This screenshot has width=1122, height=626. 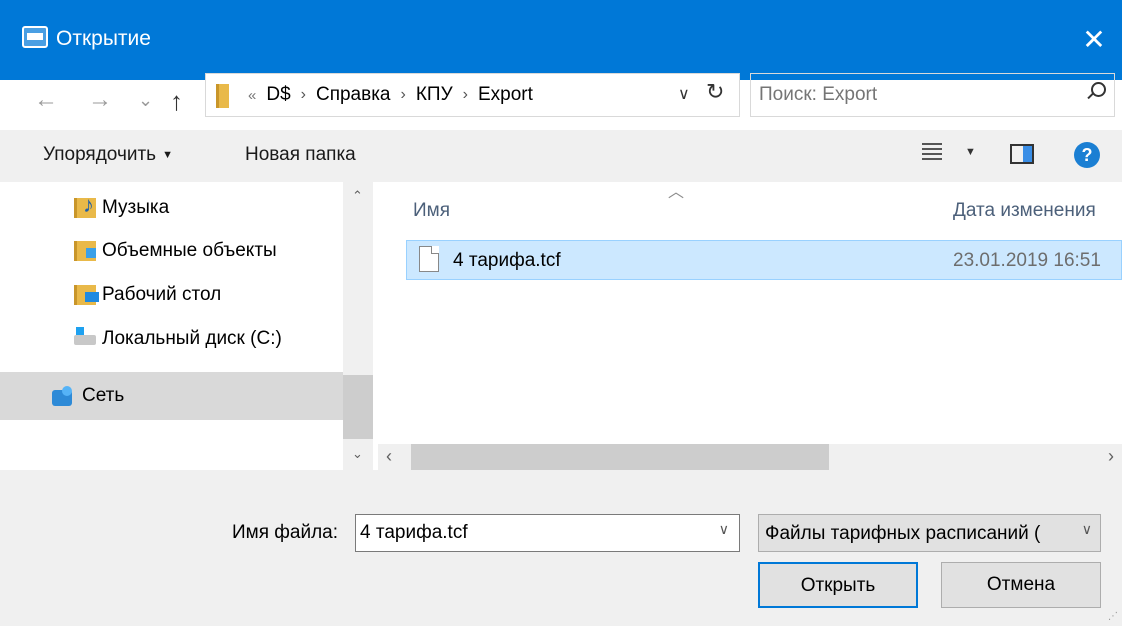 What do you see at coordinates (35, 37) in the screenshot?
I see `dialog-icon` at bounding box center [35, 37].